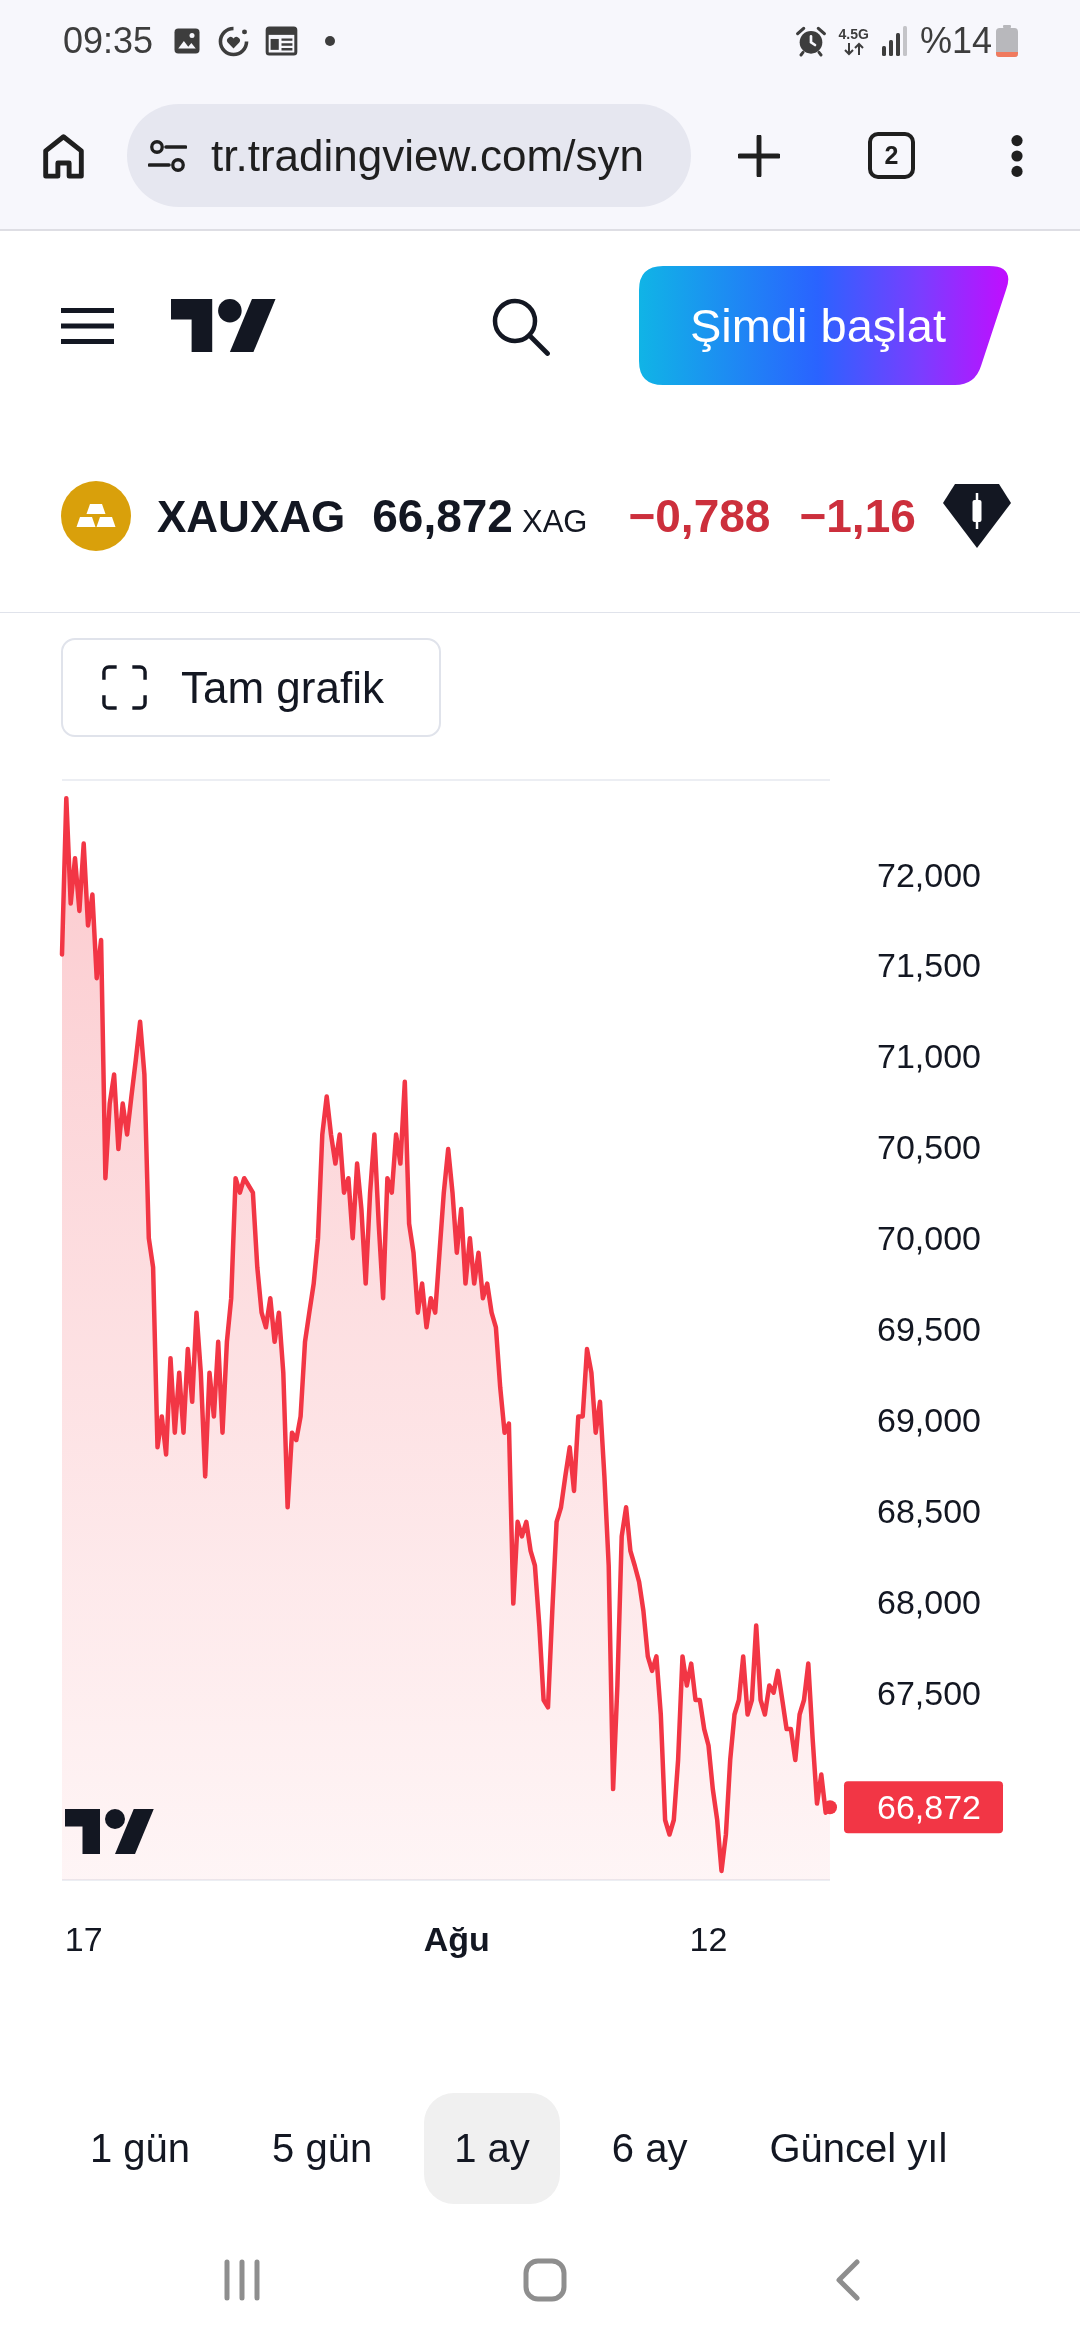 Image resolution: width=1080 pixels, height=2340 pixels. I want to click on symbol-name: XAUXAG, so click(251, 517).